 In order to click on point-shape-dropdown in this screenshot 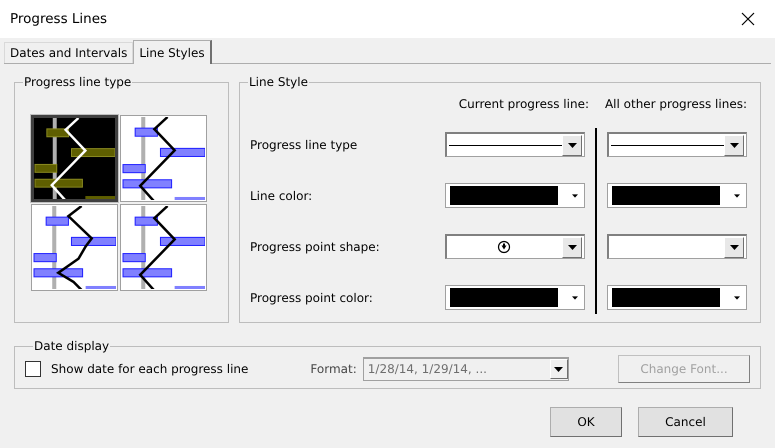, I will do `click(515, 246)`.